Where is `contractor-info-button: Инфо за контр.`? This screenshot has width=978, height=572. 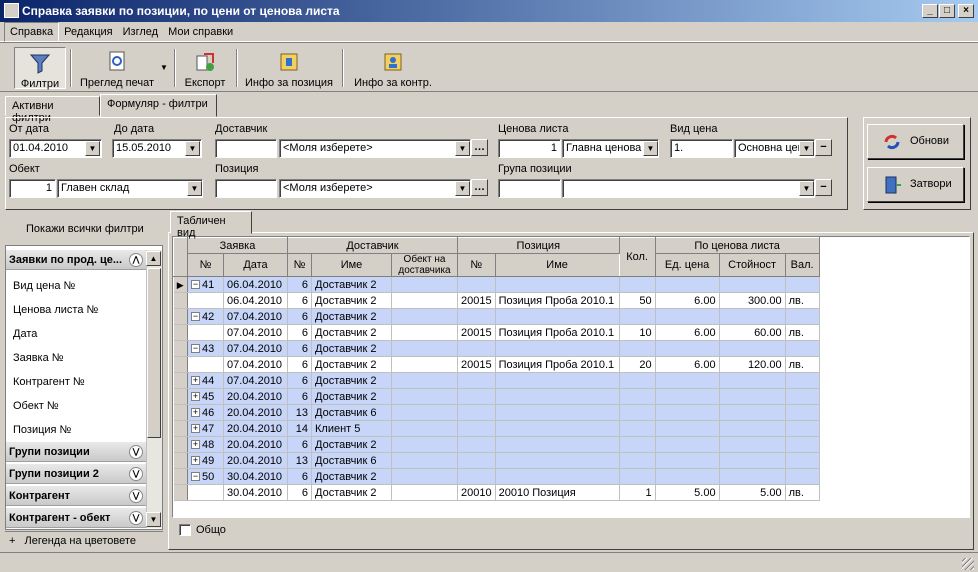 contractor-info-button: Инфо за контр. is located at coordinates (393, 68).